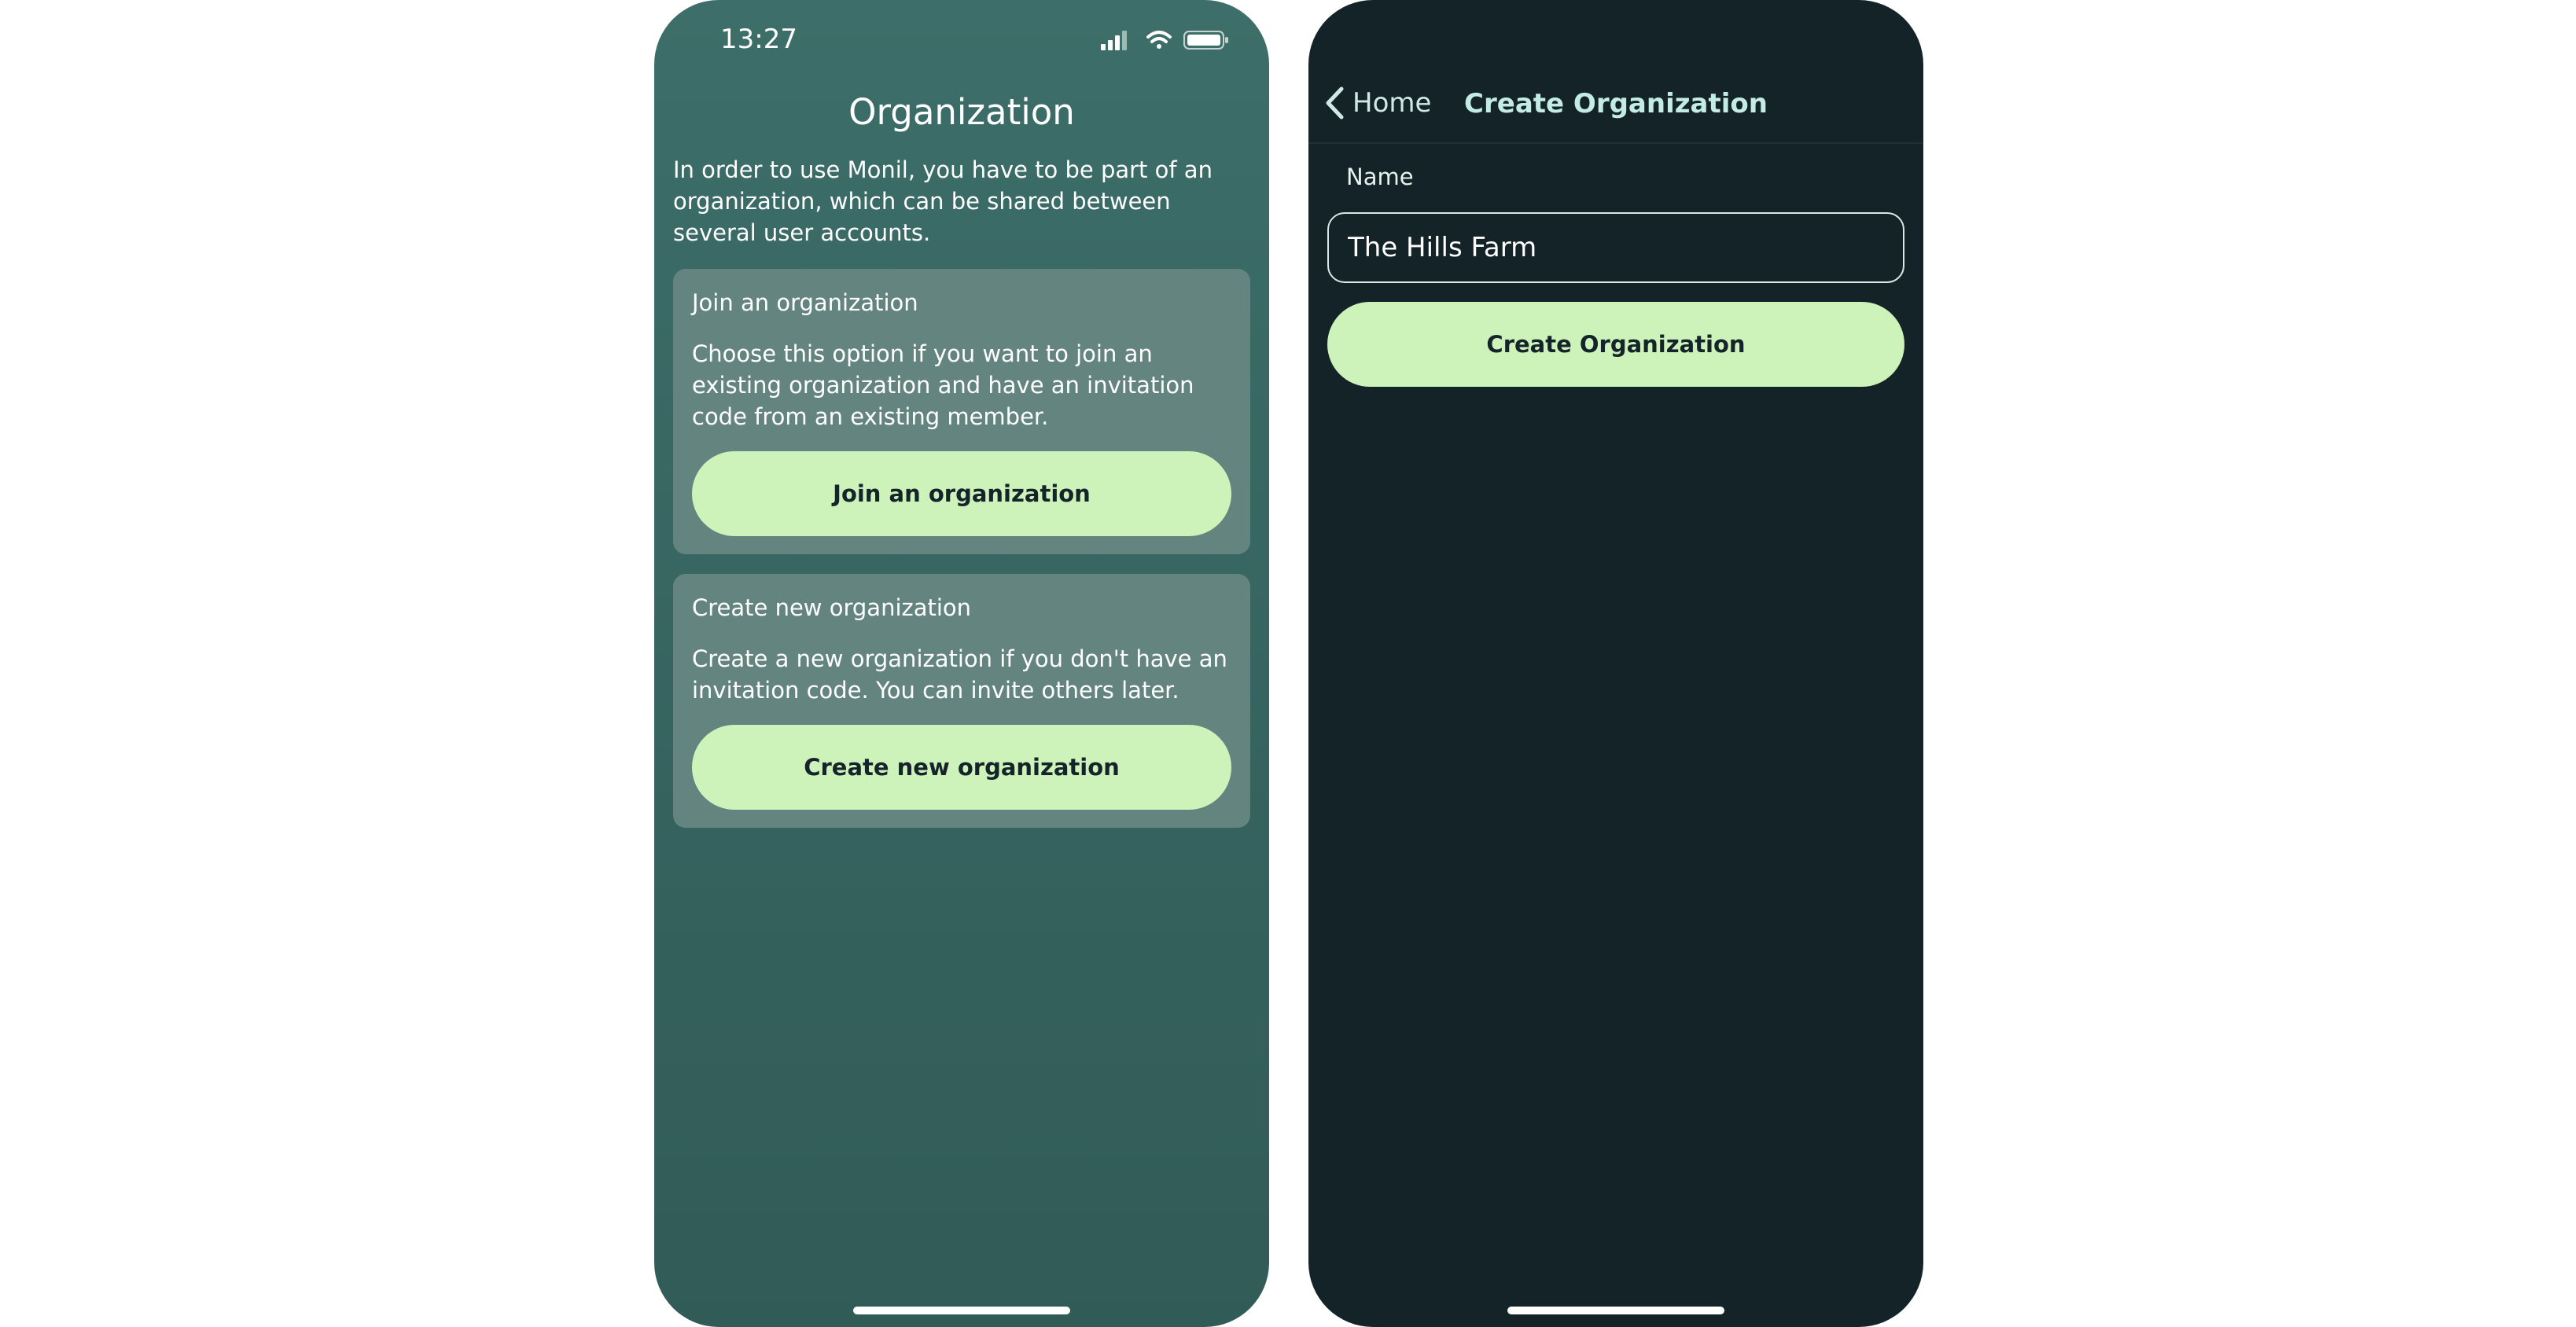 The width and height of the screenshot is (2576, 1327). What do you see at coordinates (1615, 344) in the screenshot?
I see `create-organization-button: Create Organization` at bounding box center [1615, 344].